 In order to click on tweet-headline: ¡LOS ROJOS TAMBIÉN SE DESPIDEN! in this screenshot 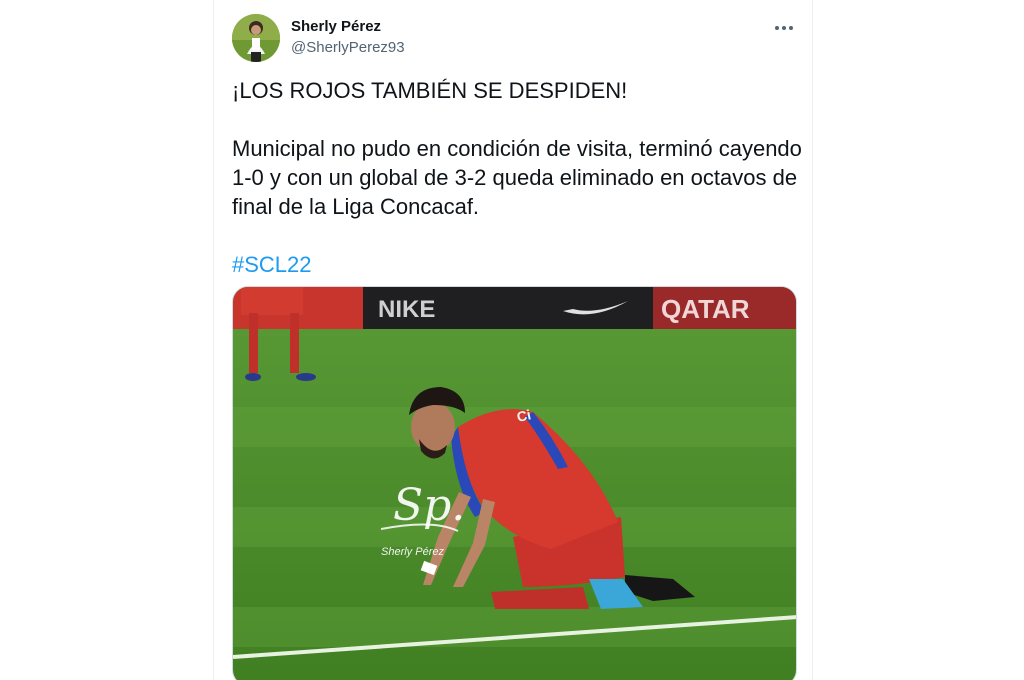, I will do `click(430, 90)`.